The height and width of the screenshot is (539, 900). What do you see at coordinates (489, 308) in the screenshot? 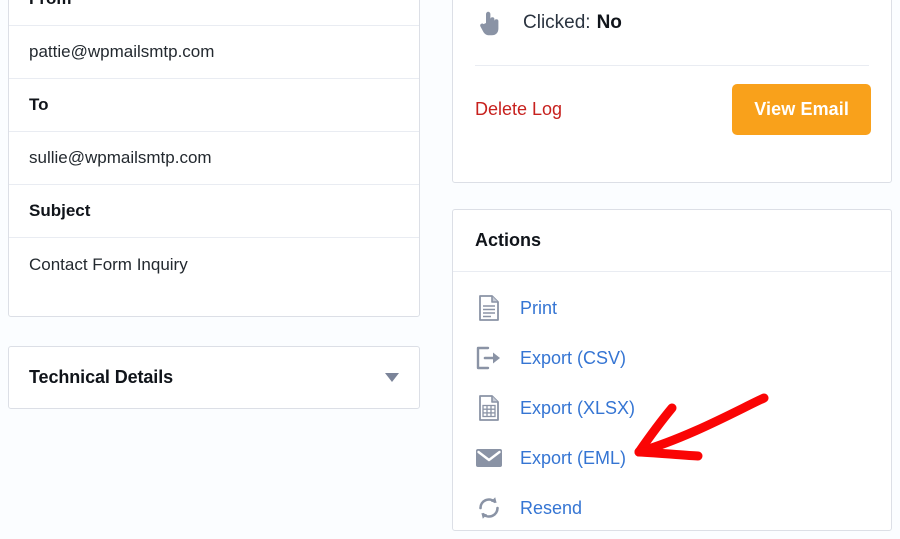
I see `document-print-icon` at bounding box center [489, 308].